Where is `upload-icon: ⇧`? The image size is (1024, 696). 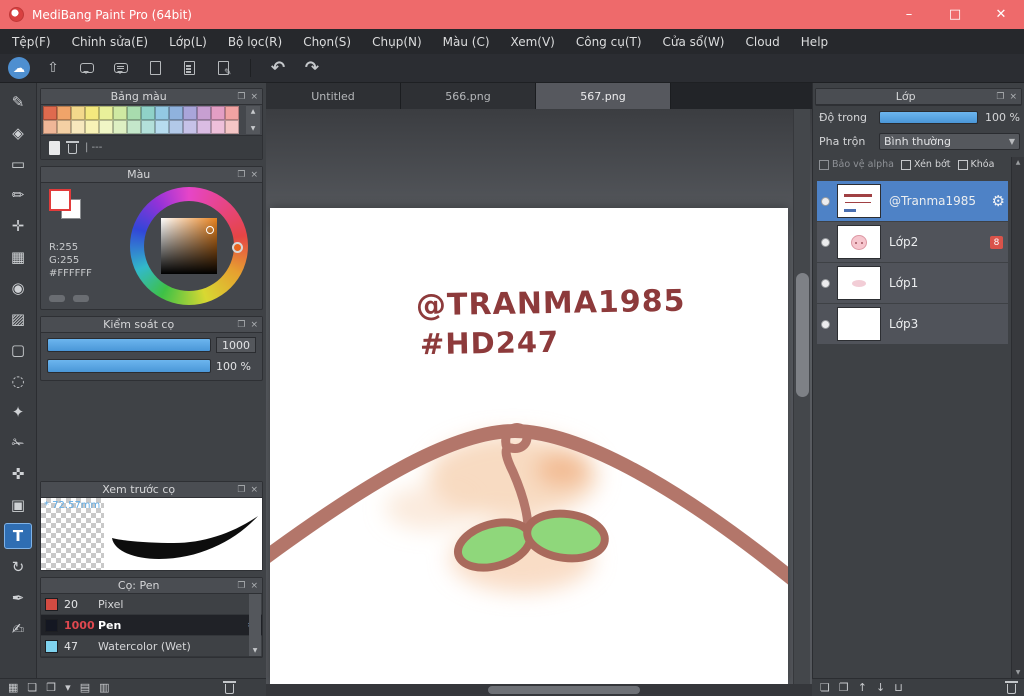 upload-icon: ⇧ is located at coordinates (53, 68).